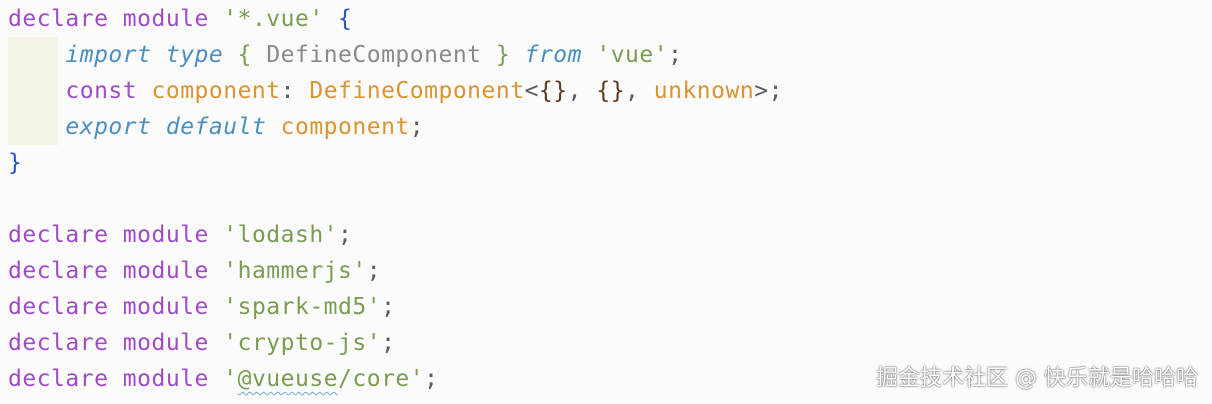 This screenshot has height=404, width=1212. I want to click on open-brace: {, so click(345, 19).